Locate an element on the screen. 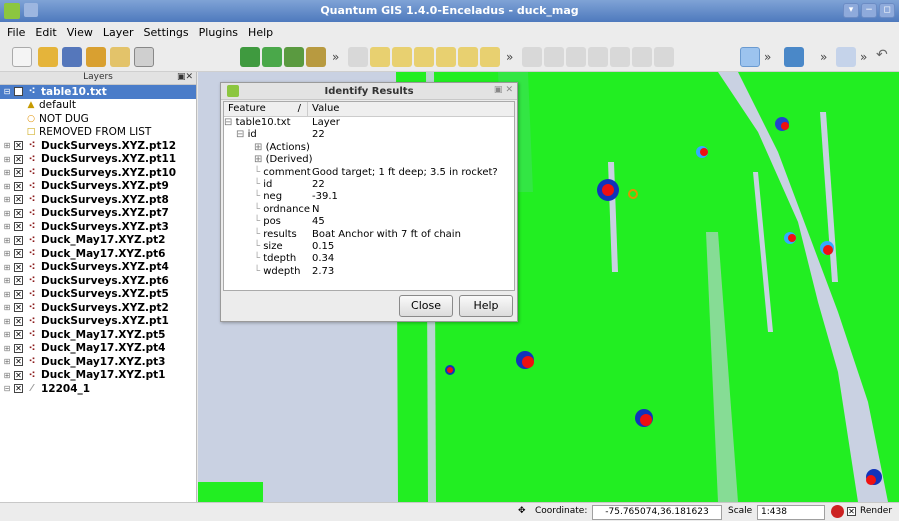  add-raster-icon is located at coordinates (272, 57).